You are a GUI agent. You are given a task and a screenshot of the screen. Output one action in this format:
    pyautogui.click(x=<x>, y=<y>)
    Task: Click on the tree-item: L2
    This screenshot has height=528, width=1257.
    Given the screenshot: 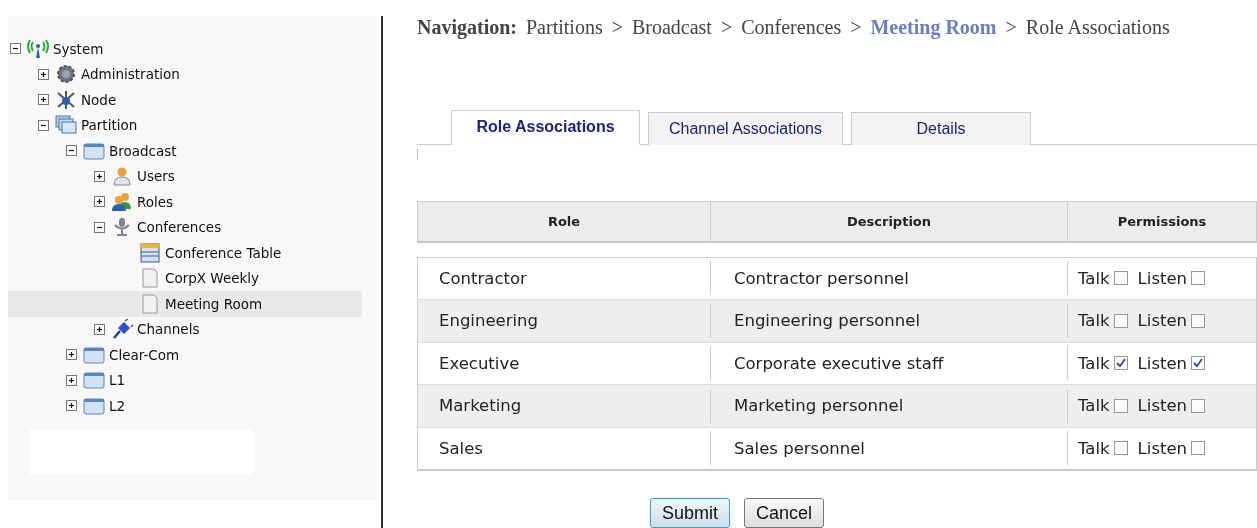 What is the action you would take?
    pyautogui.click(x=185, y=406)
    